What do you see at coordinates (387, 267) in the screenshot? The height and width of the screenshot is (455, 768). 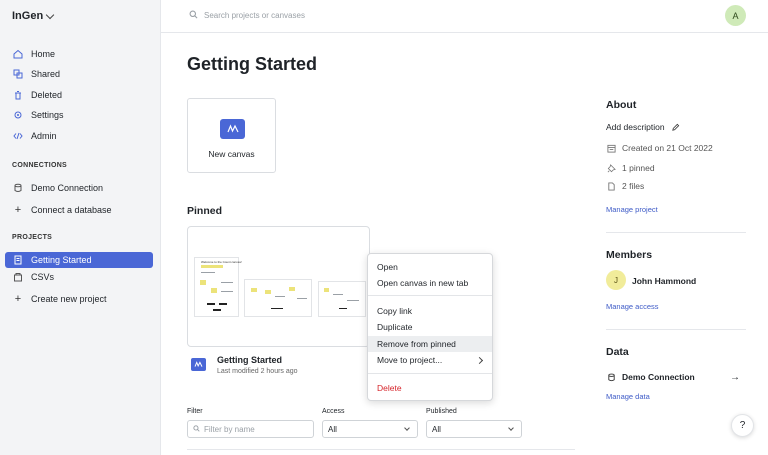 I see `menu-item-label: Open` at bounding box center [387, 267].